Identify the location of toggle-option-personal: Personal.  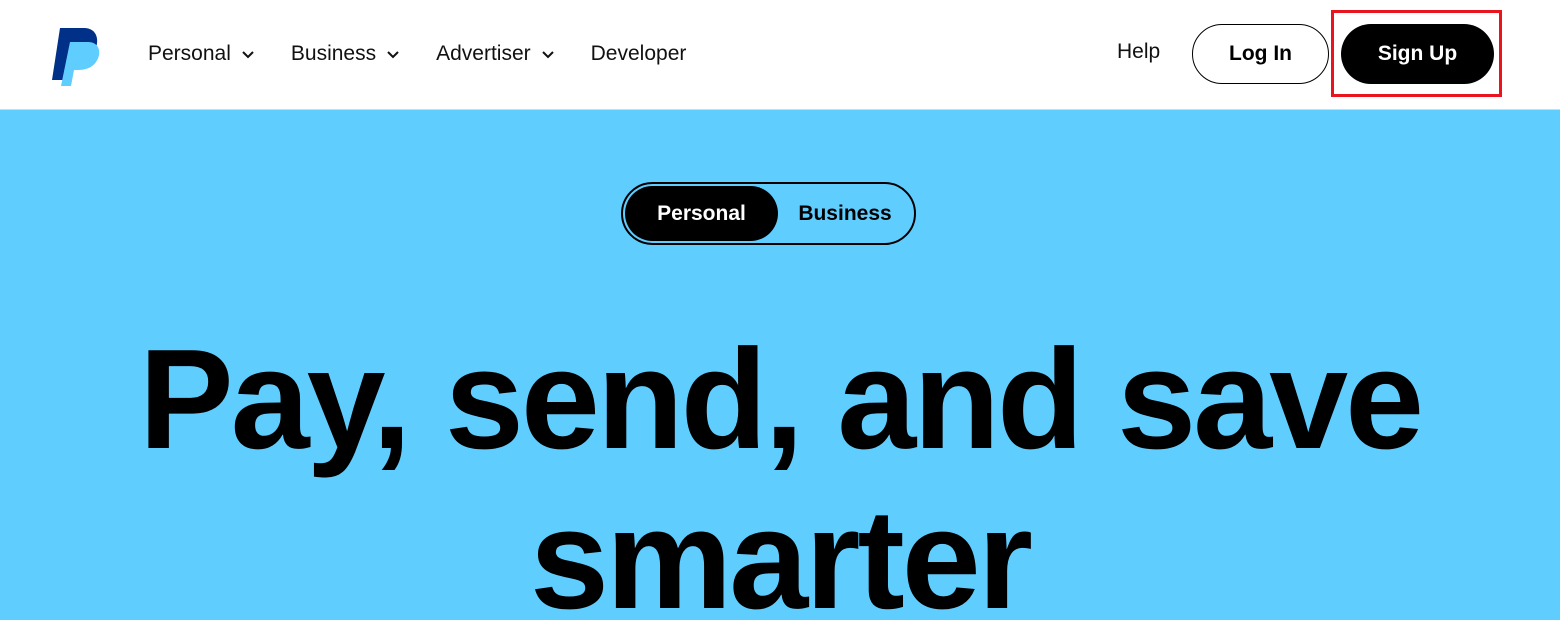
(701, 213).